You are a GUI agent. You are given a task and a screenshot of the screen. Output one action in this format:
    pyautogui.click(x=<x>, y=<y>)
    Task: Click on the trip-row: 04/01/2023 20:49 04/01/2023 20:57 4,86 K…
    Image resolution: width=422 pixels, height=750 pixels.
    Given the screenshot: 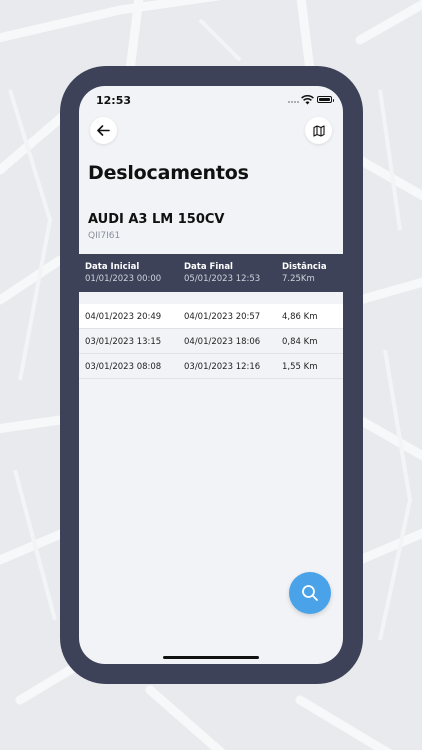 What is the action you would take?
    pyautogui.click(x=211, y=316)
    